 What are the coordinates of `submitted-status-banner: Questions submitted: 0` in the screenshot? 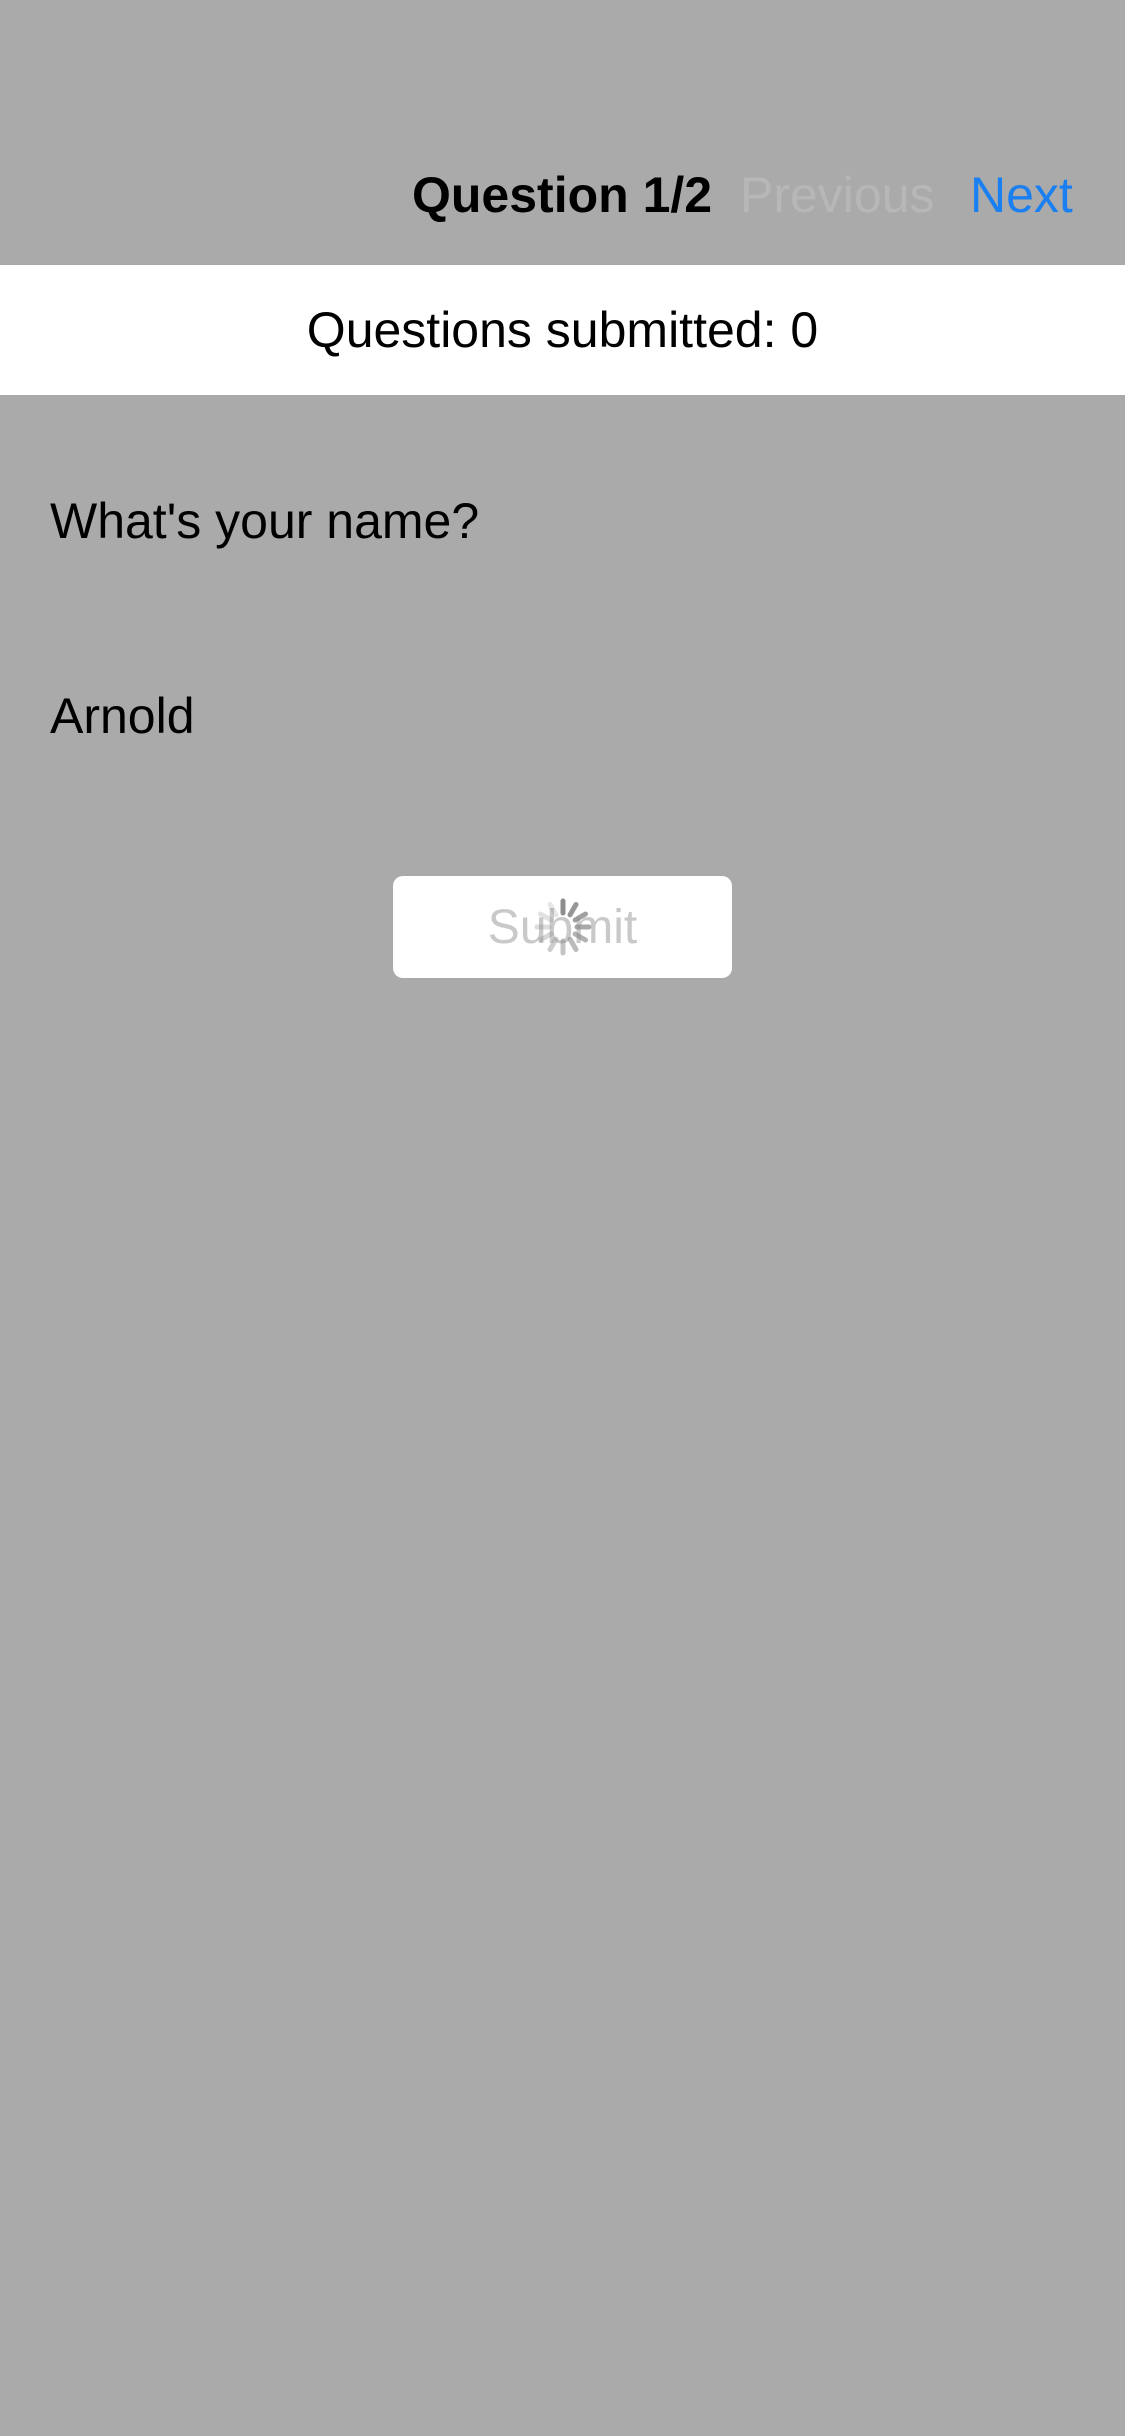 It's located at (562, 330).